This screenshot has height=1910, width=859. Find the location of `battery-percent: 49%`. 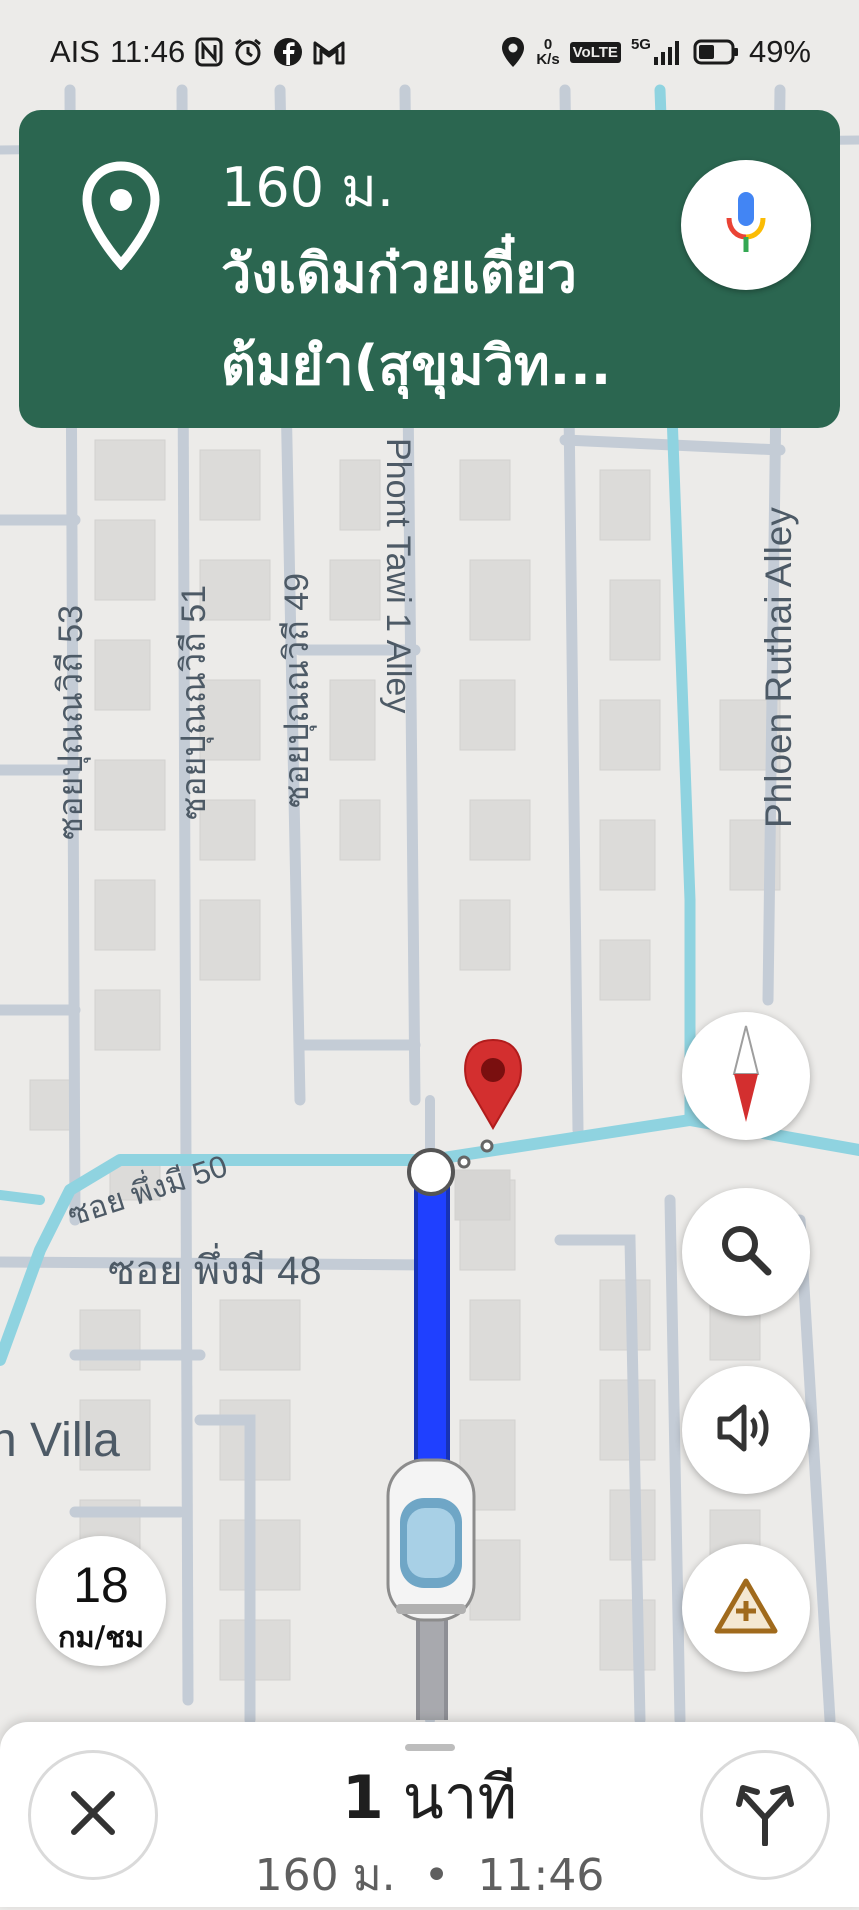

battery-percent: 49% is located at coordinates (779, 51).